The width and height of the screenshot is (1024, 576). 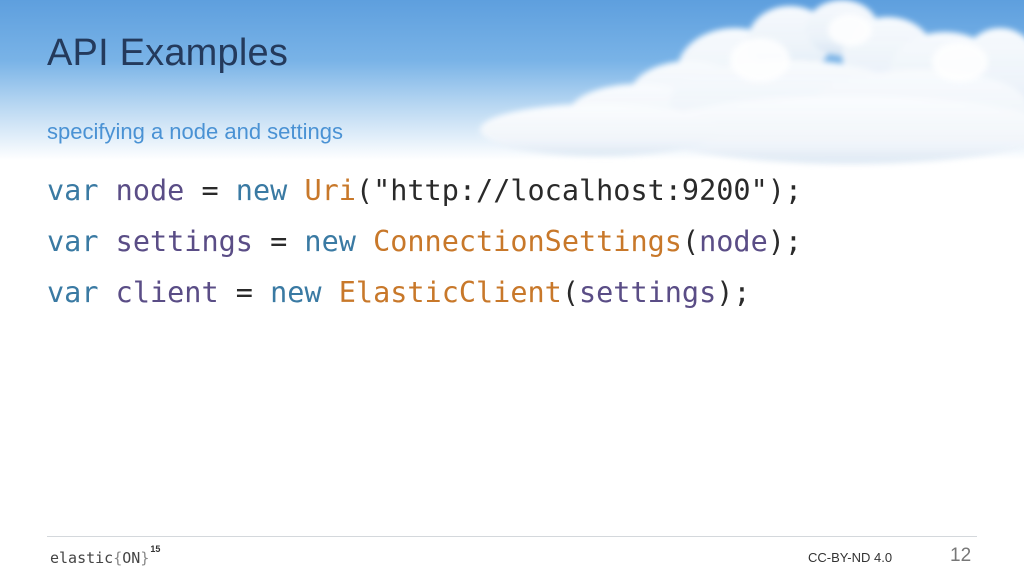 What do you see at coordinates (145, 558) in the screenshot?
I see `logo-close-brace: }` at bounding box center [145, 558].